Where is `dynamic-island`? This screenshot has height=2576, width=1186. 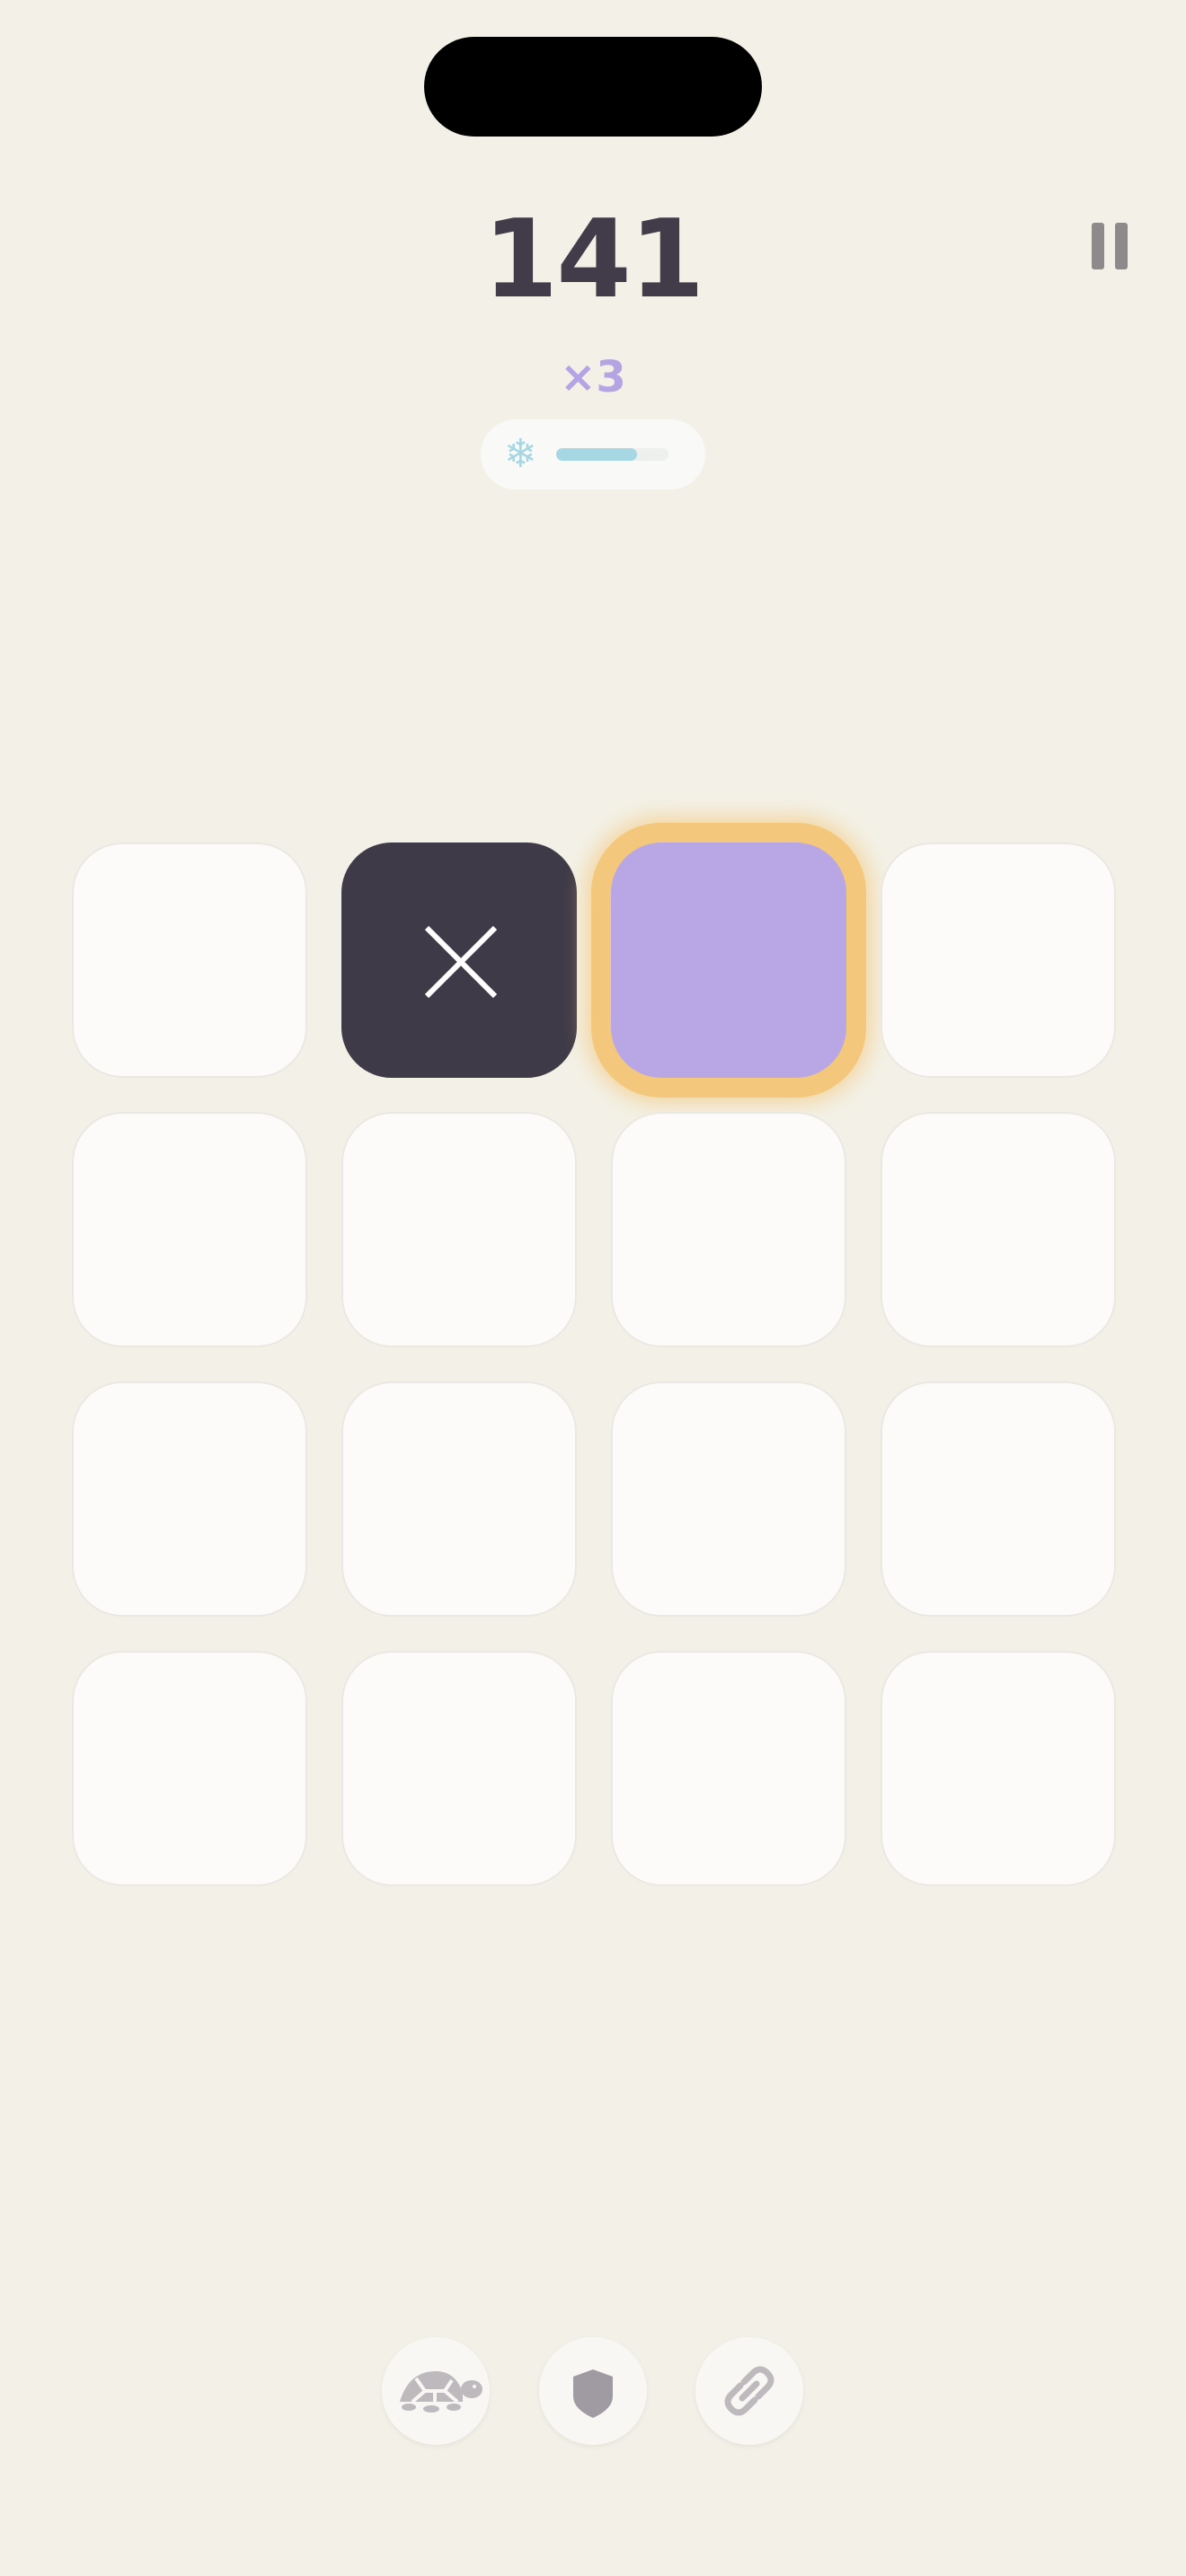 dynamic-island is located at coordinates (593, 87).